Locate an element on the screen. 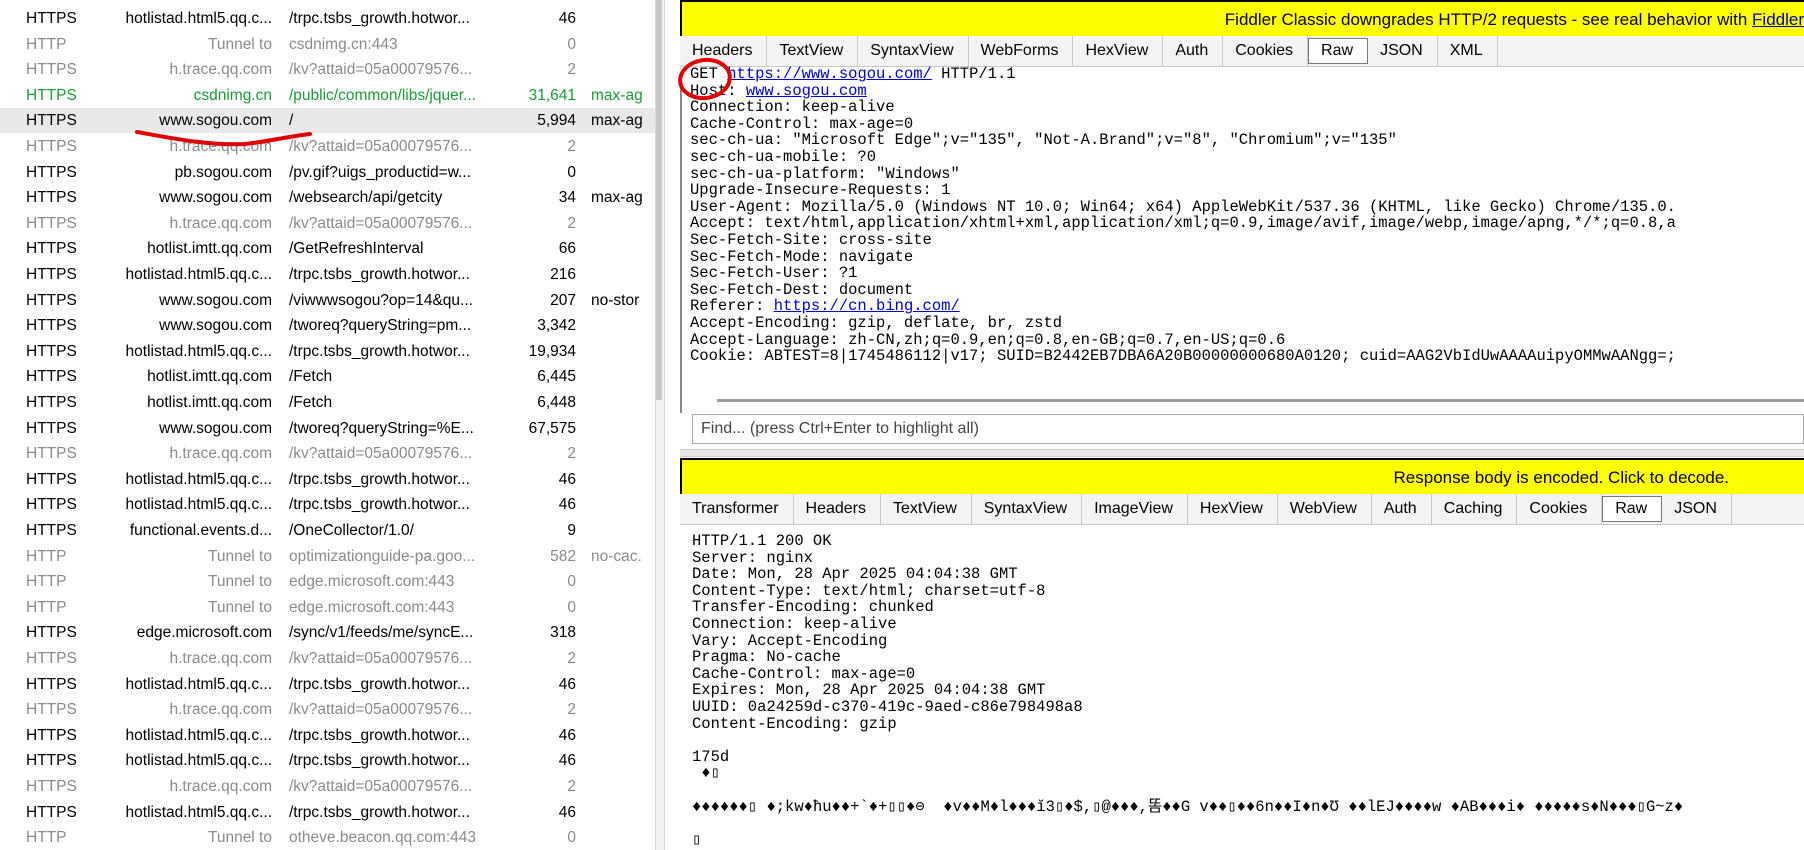 The image size is (1804, 850). annotation-layer is located at coordinates (223, 138).